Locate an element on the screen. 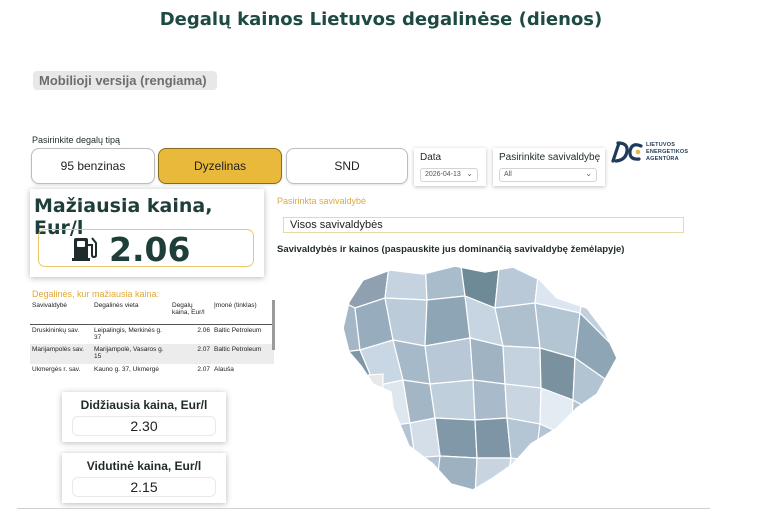 This screenshot has width=762, height=510. selected-municipality-value: Visos savivaldybės is located at coordinates (483, 225).